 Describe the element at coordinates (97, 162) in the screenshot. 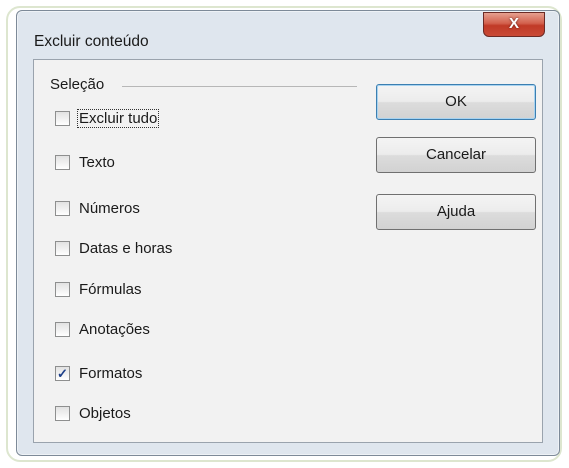

I see `checkbox-label: Texto` at that location.